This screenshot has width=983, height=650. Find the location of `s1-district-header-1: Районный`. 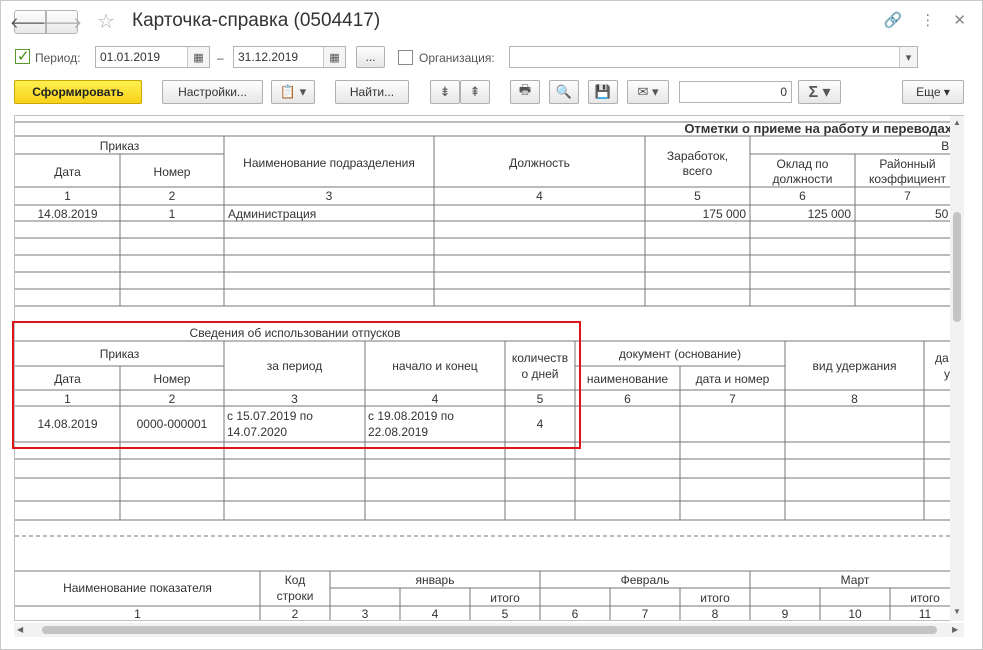

s1-district-header-1: Районный is located at coordinates (907, 164).